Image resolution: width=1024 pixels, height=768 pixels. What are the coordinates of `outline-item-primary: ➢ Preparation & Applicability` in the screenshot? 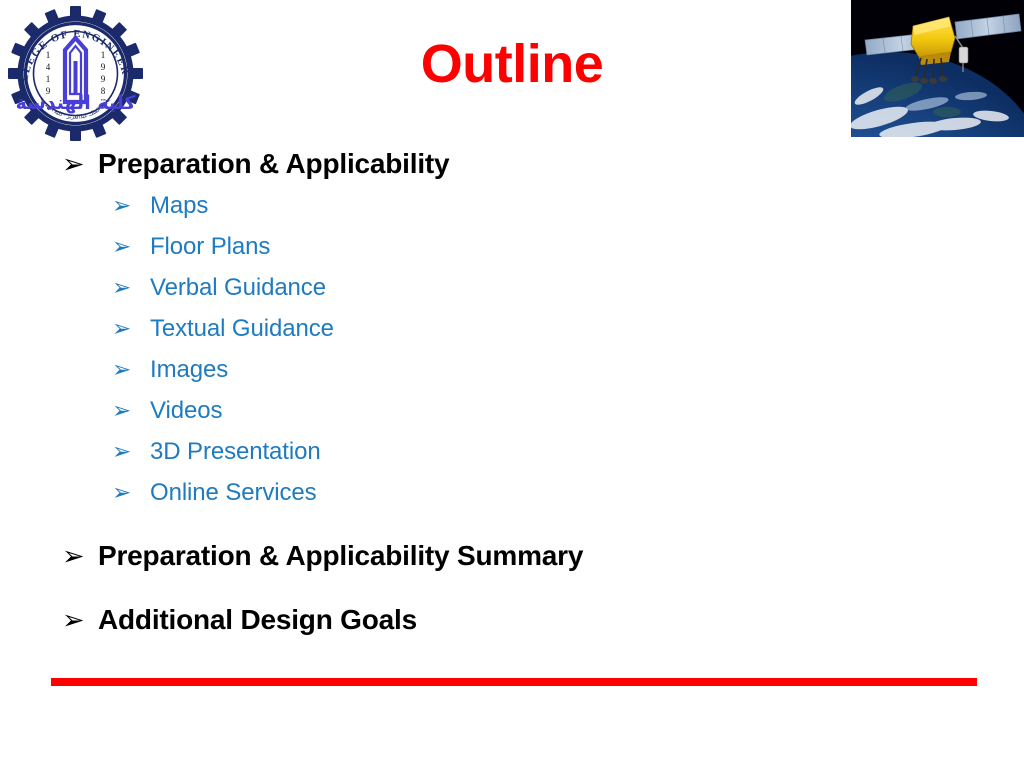 It's located at (430, 170).